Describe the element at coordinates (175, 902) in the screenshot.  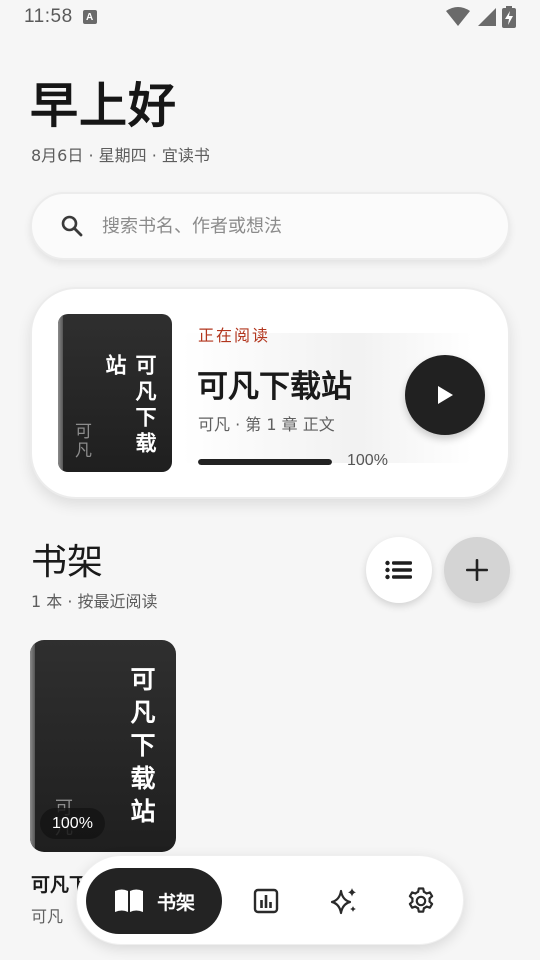
I see `nav-active-label: 书架` at that location.